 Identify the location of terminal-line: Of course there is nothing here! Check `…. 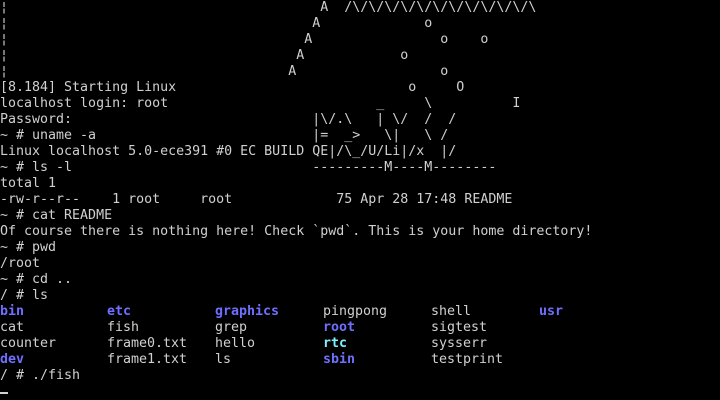
(296, 231).